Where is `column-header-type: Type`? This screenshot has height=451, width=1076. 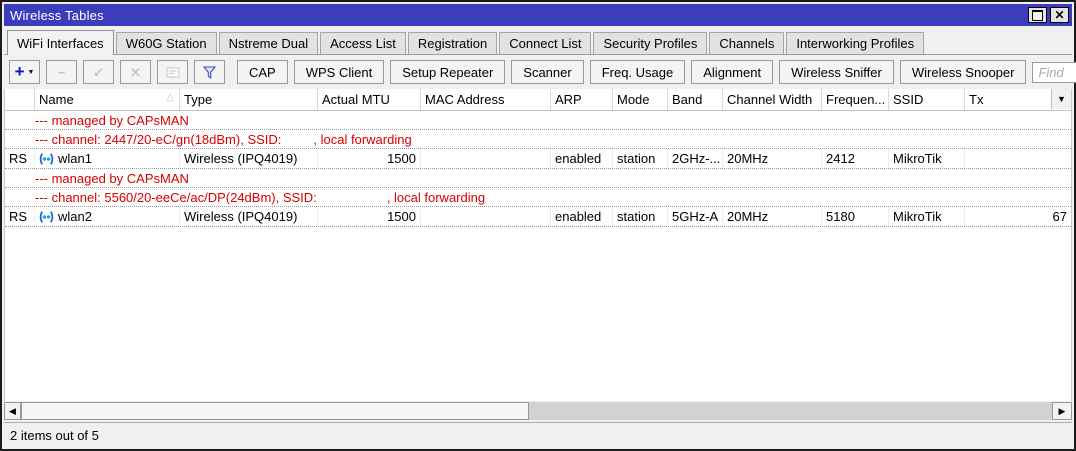 column-header-type: Type is located at coordinates (249, 99).